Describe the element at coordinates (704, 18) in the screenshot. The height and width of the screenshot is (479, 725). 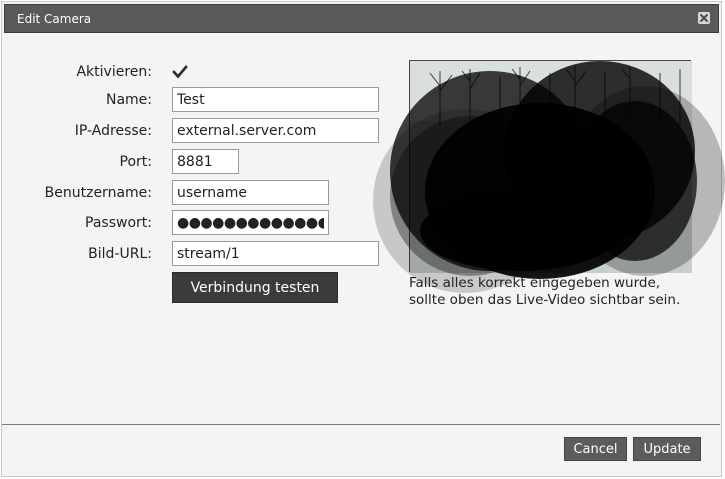
I see `close-icon` at that location.